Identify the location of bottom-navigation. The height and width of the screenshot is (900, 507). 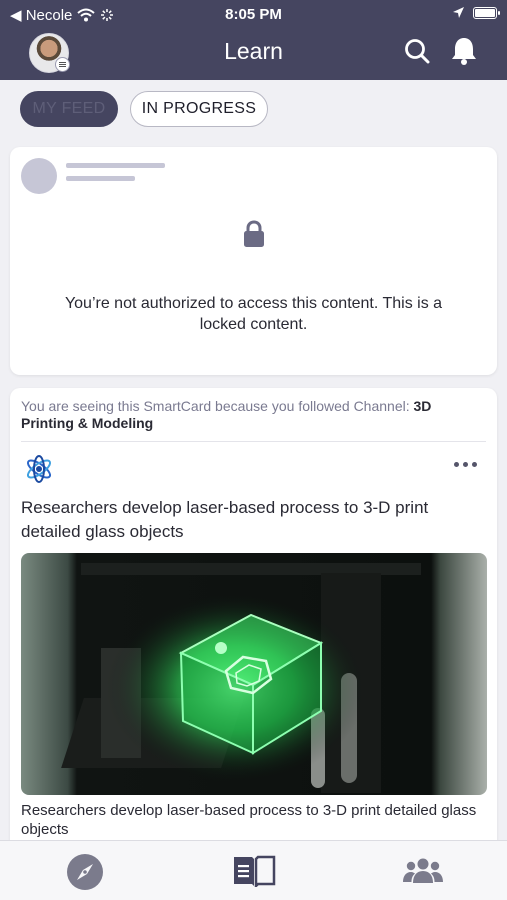
(253, 870).